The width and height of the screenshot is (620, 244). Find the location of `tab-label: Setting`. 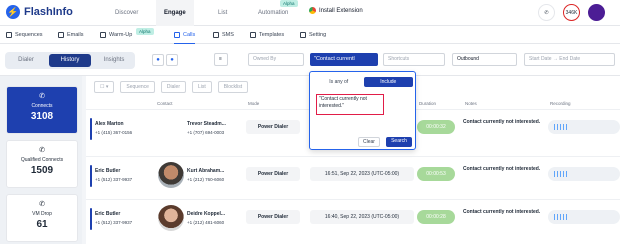

tab-label: Setting is located at coordinates (318, 35).